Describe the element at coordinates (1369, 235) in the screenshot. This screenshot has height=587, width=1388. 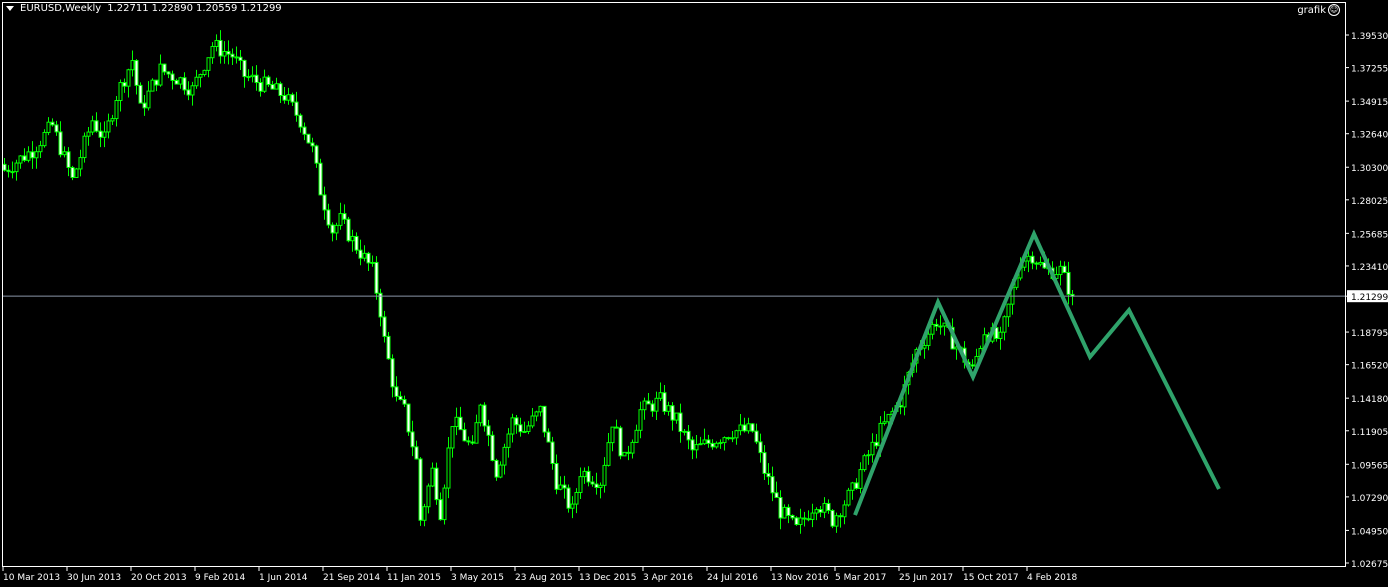
I see `y-tick-label: 1.25685` at that location.